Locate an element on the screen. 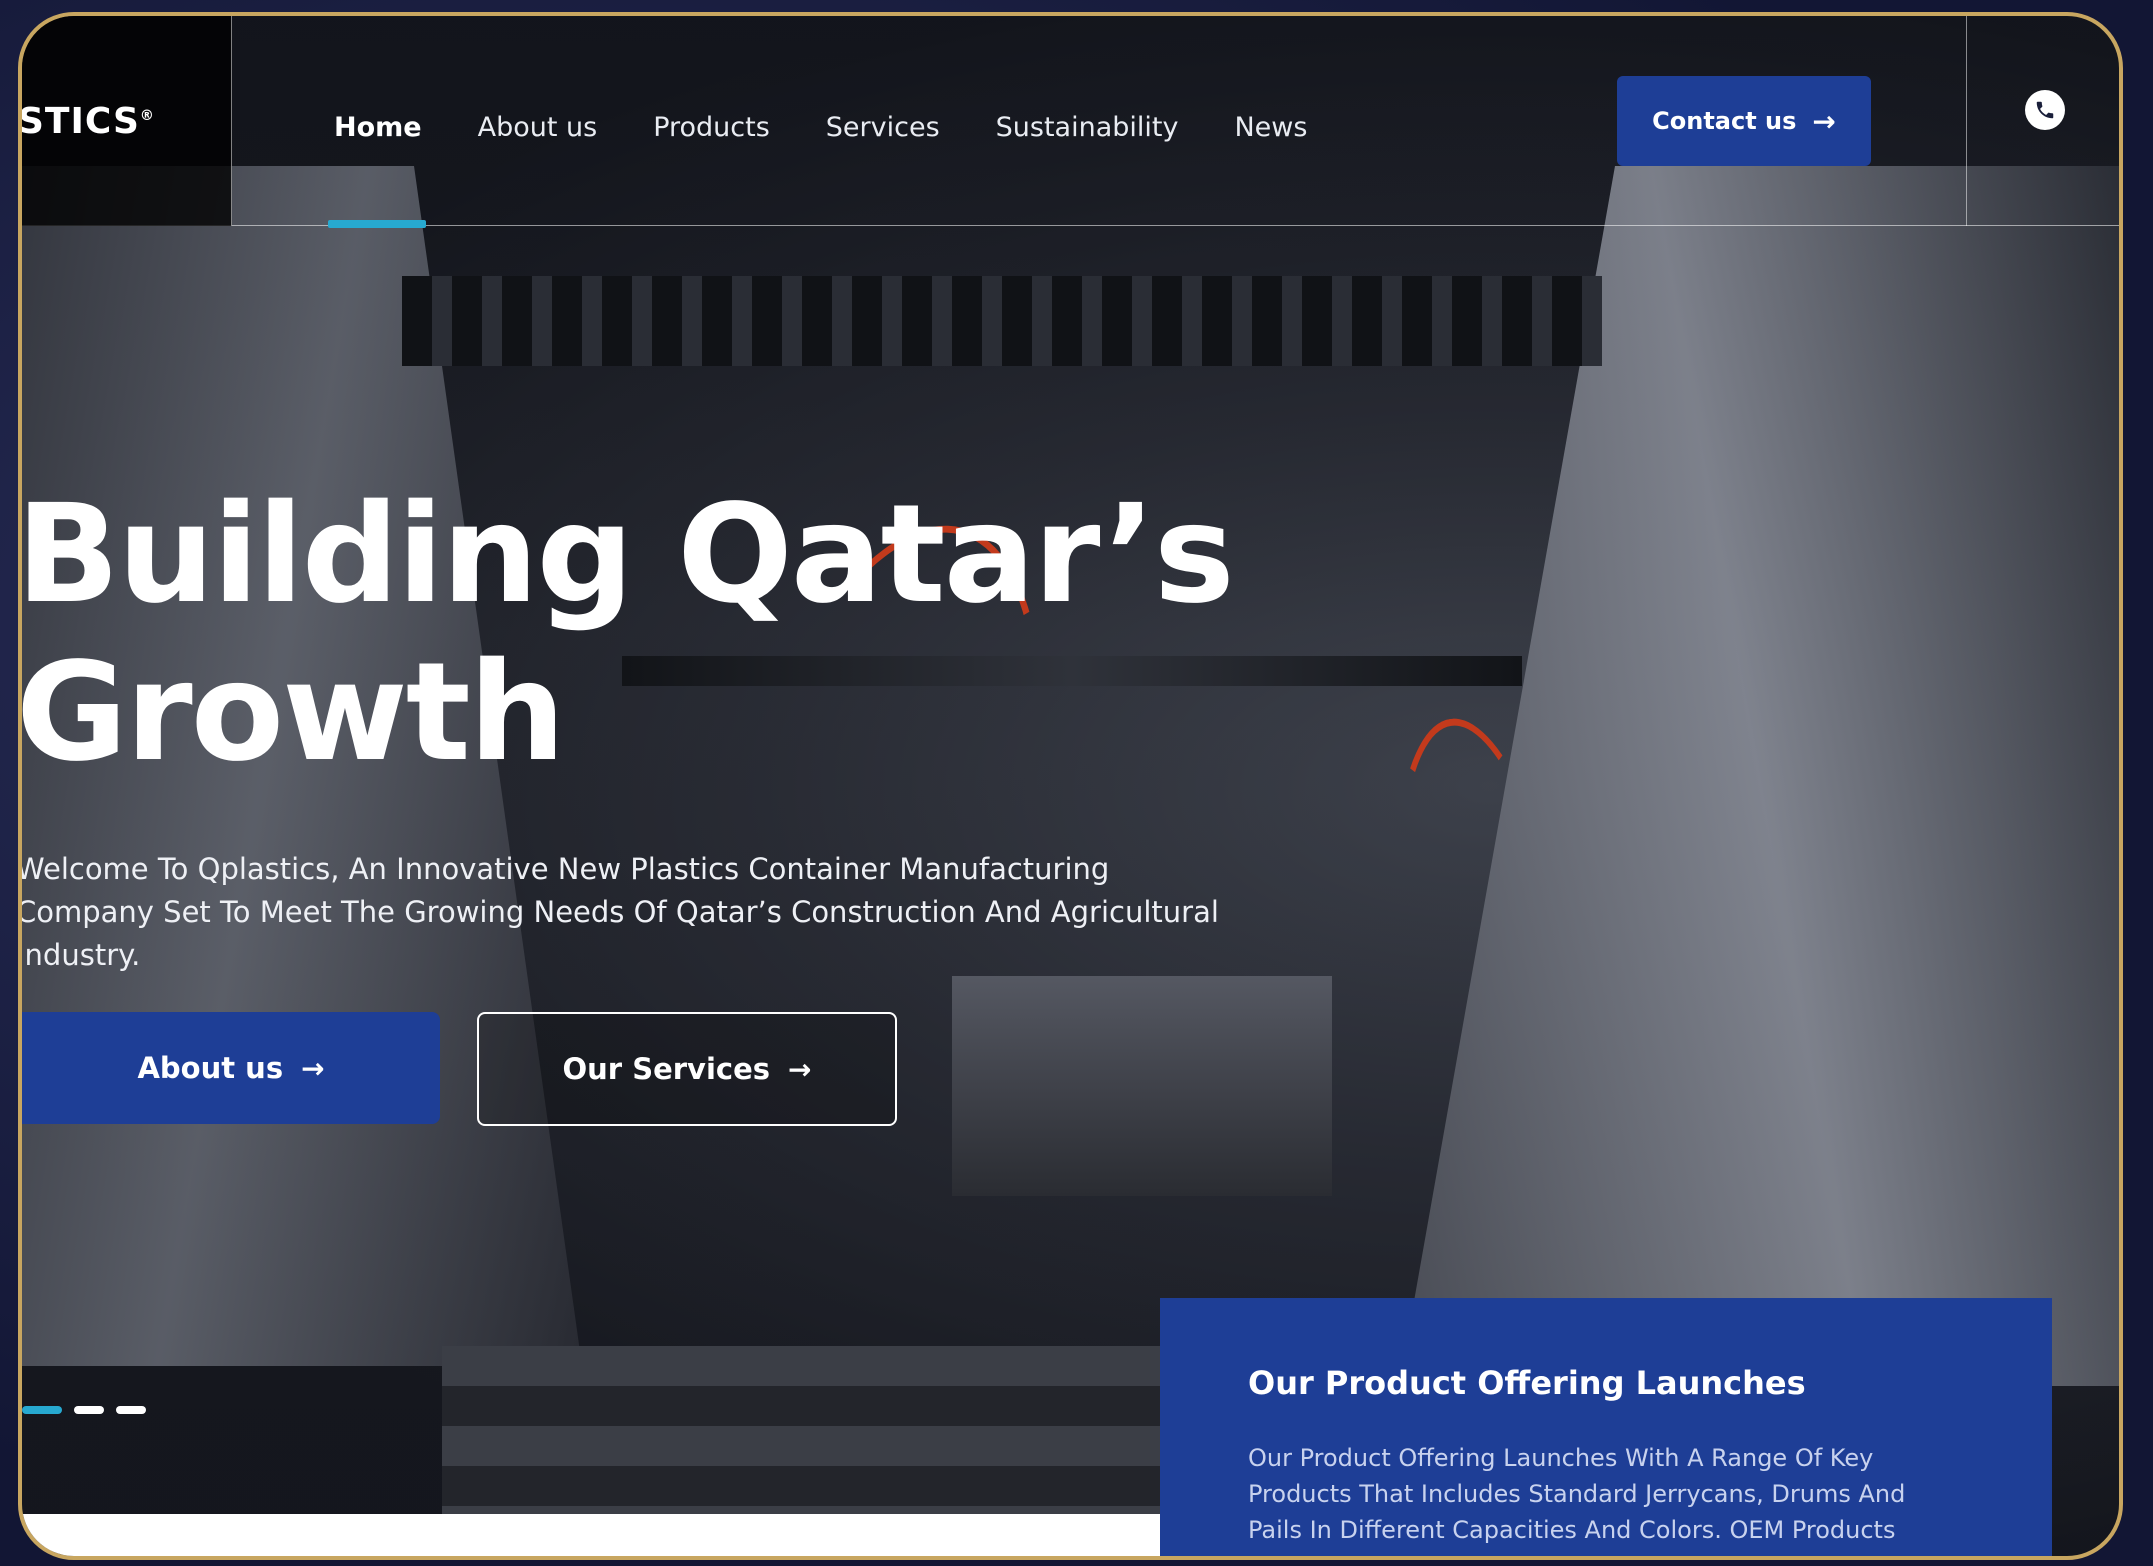 Image resolution: width=2153 pixels, height=1566 pixels. logo-cell: STICS® is located at coordinates (127, 121).